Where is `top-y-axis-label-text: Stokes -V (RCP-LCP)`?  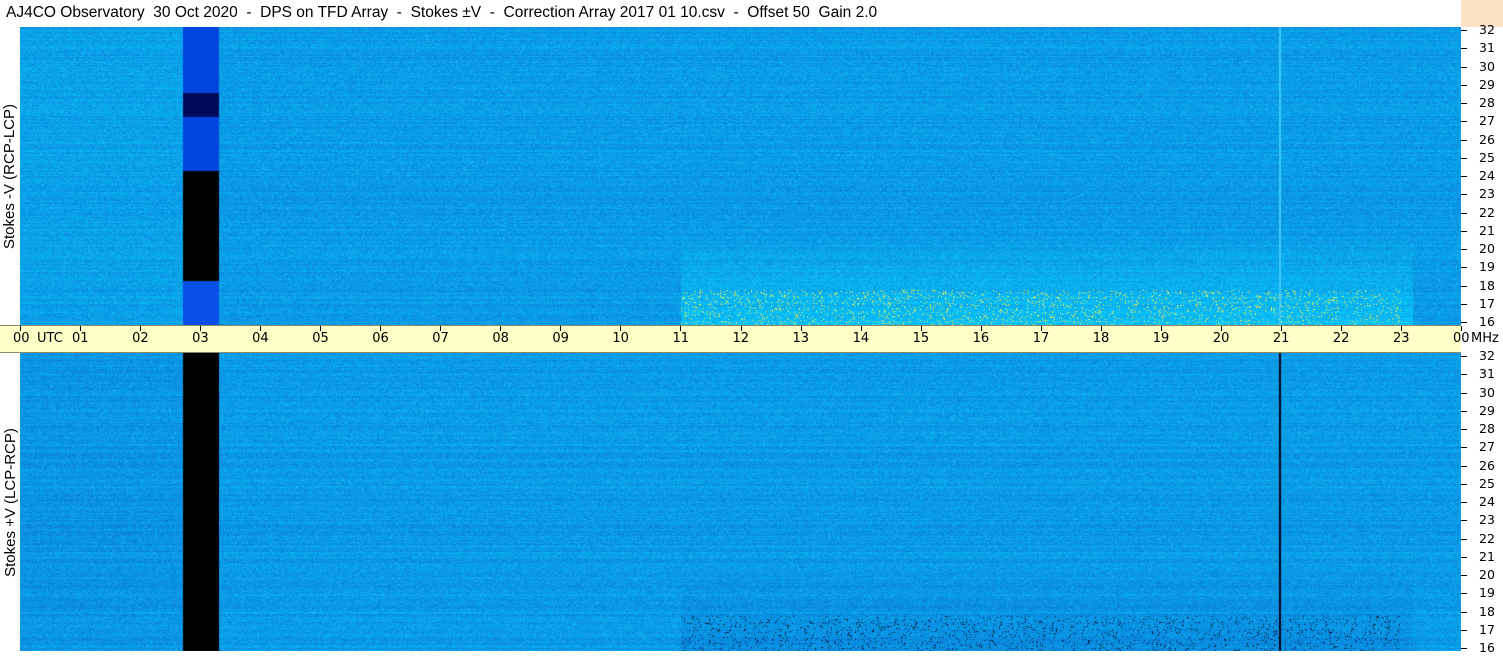 top-y-axis-label-text: Stokes -V (RCP-LCP) is located at coordinates (10, 176).